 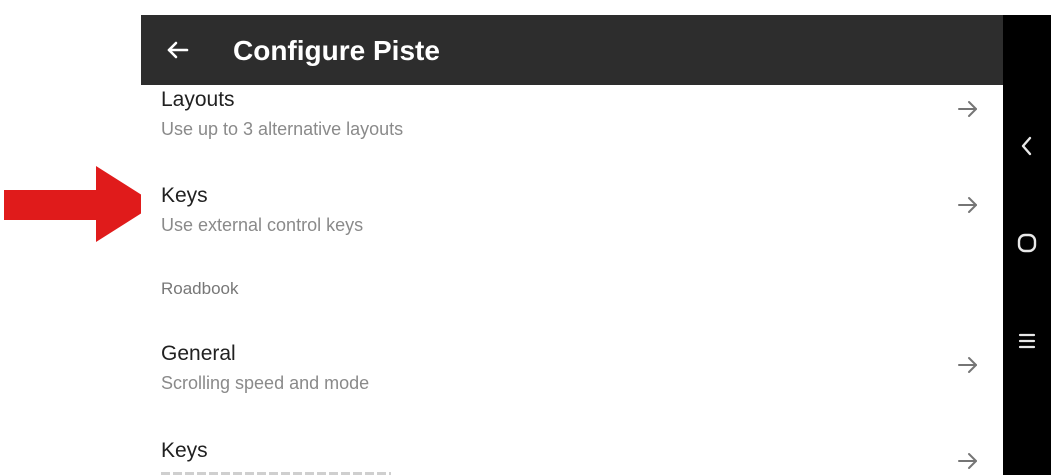 What do you see at coordinates (198, 353) in the screenshot?
I see `item-title: General` at bounding box center [198, 353].